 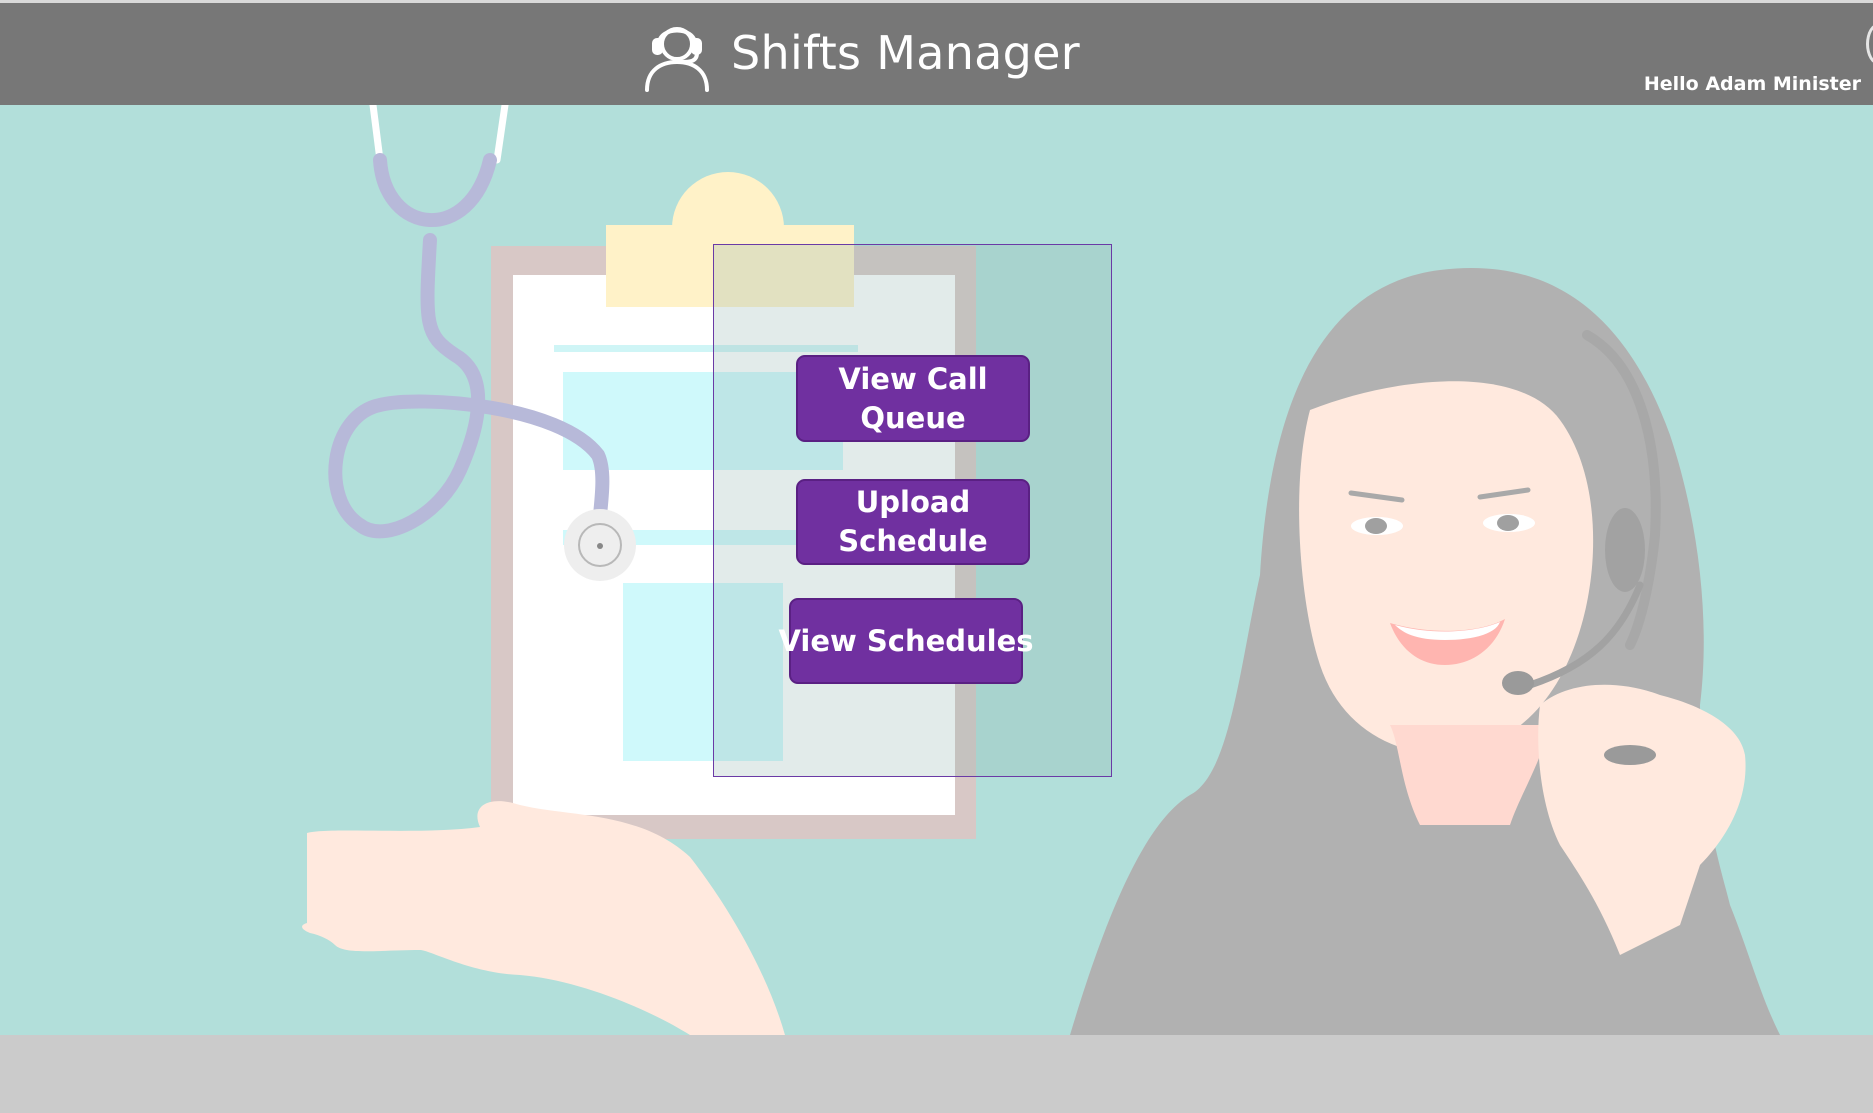 What do you see at coordinates (1869, 44) in the screenshot?
I see `profile-edge-icon` at bounding box center [1869, 44].